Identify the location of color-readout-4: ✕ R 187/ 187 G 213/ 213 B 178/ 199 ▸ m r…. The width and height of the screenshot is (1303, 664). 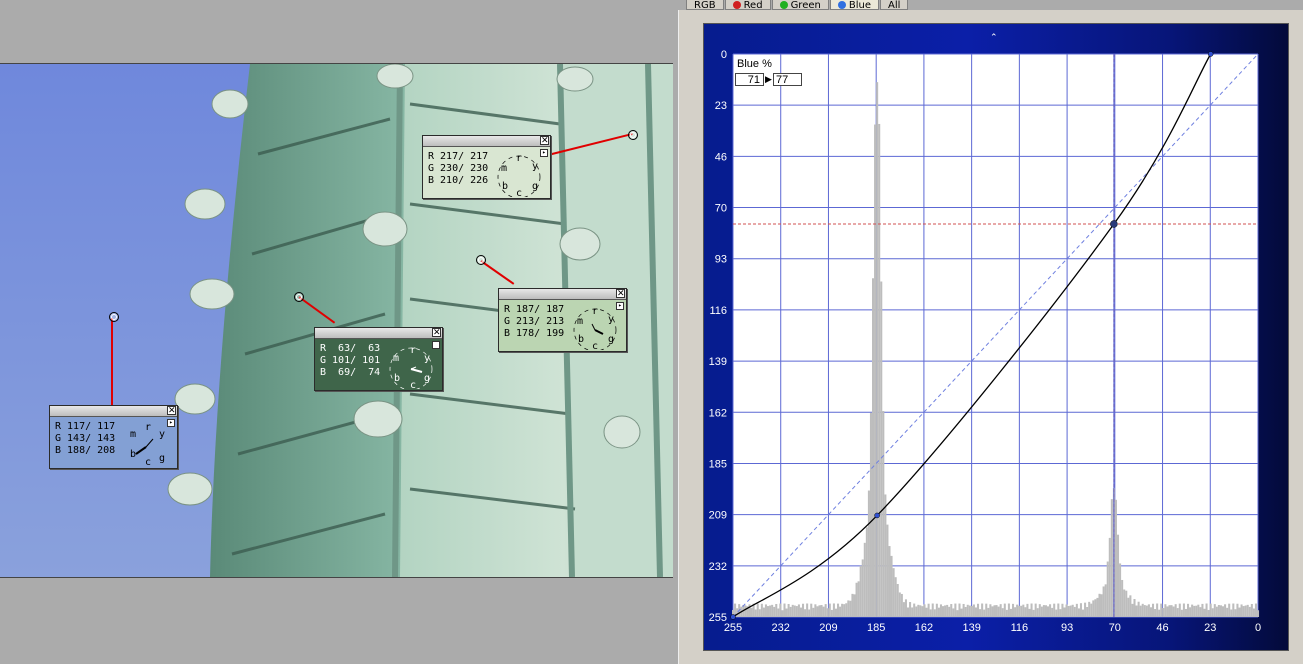
(562, 320).